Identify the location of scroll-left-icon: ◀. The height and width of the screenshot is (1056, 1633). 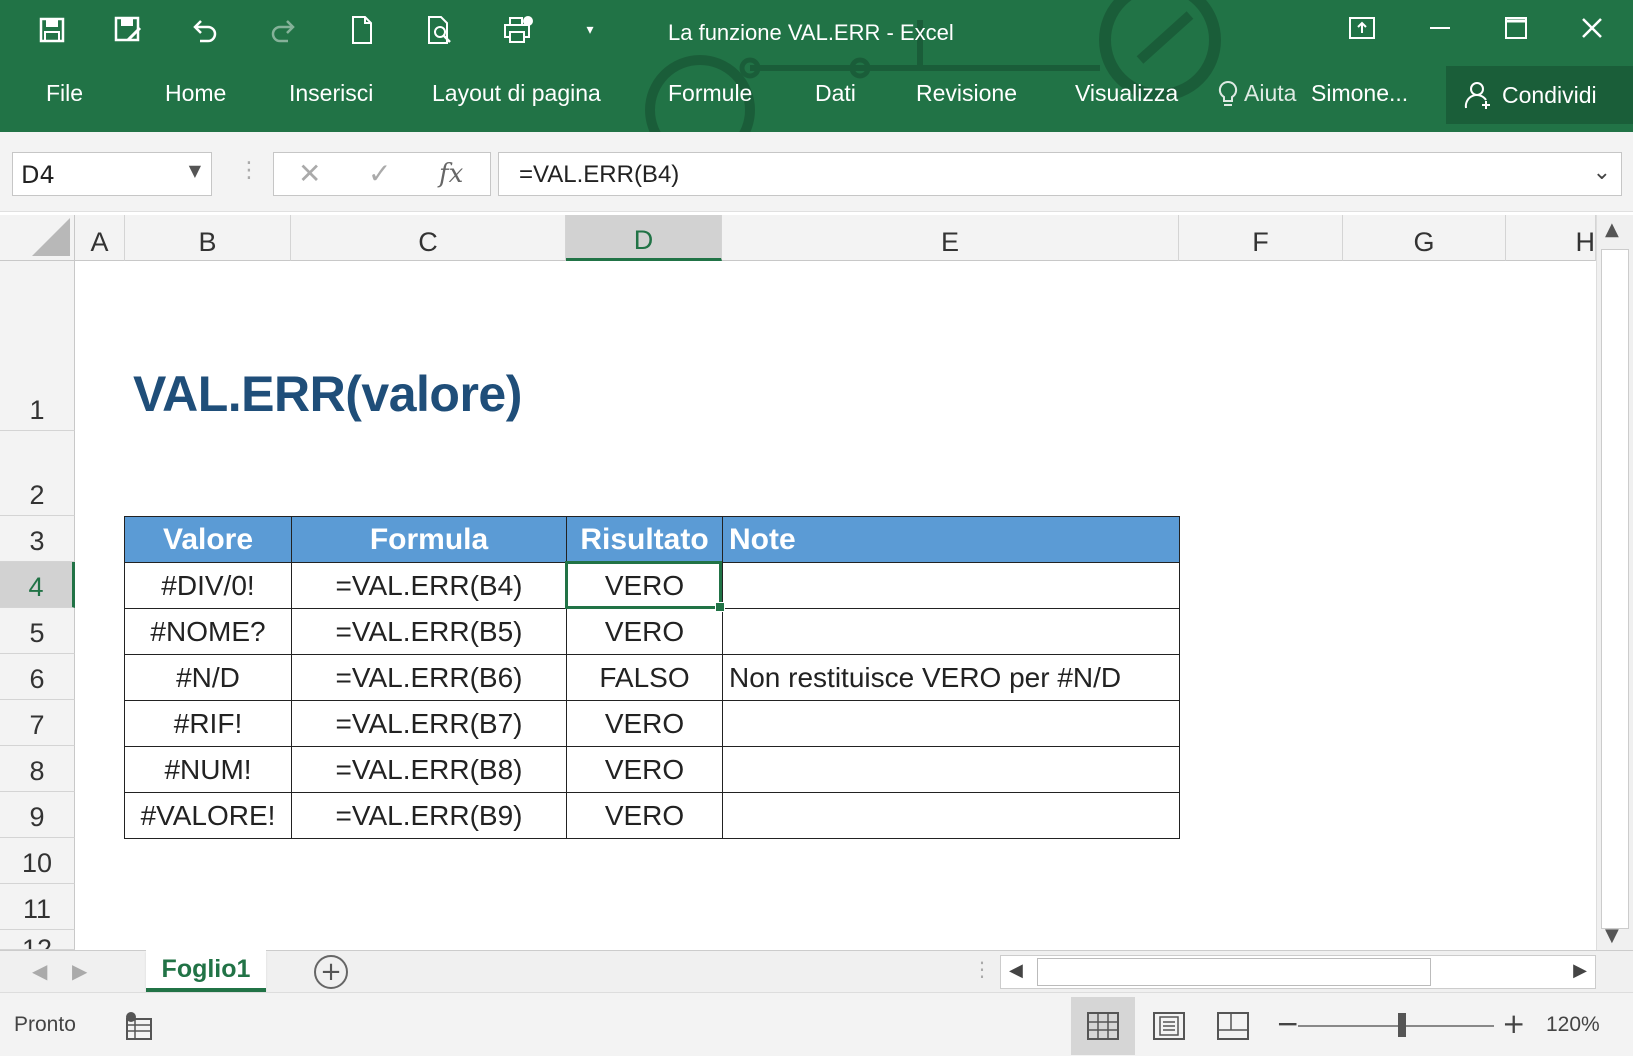
(1016, 970).